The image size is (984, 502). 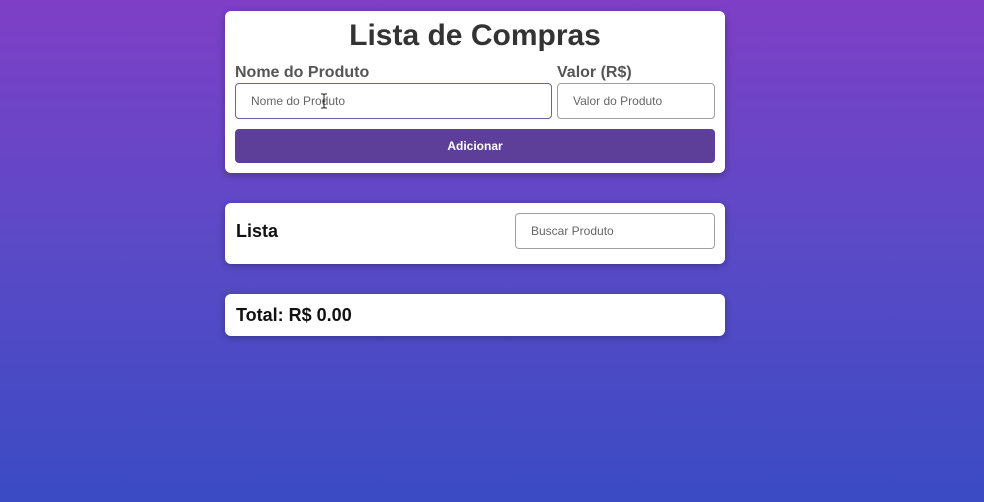 I want to click on total-card: Total: R$ 0.00, so click(x=475, y=315).